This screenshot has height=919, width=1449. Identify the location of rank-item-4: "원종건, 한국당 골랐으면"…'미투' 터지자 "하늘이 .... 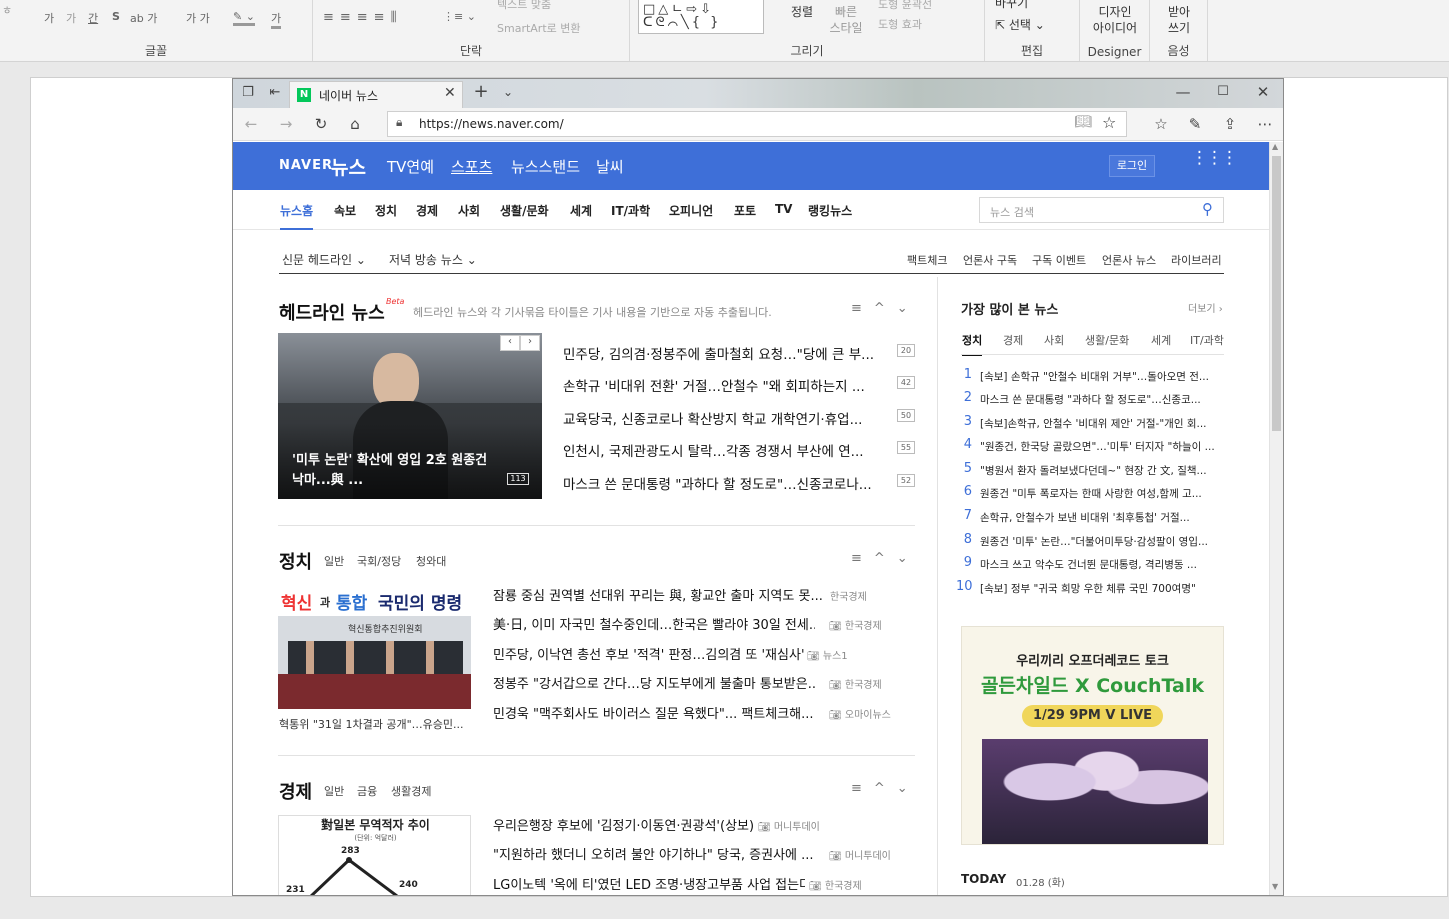
(1098, 446).